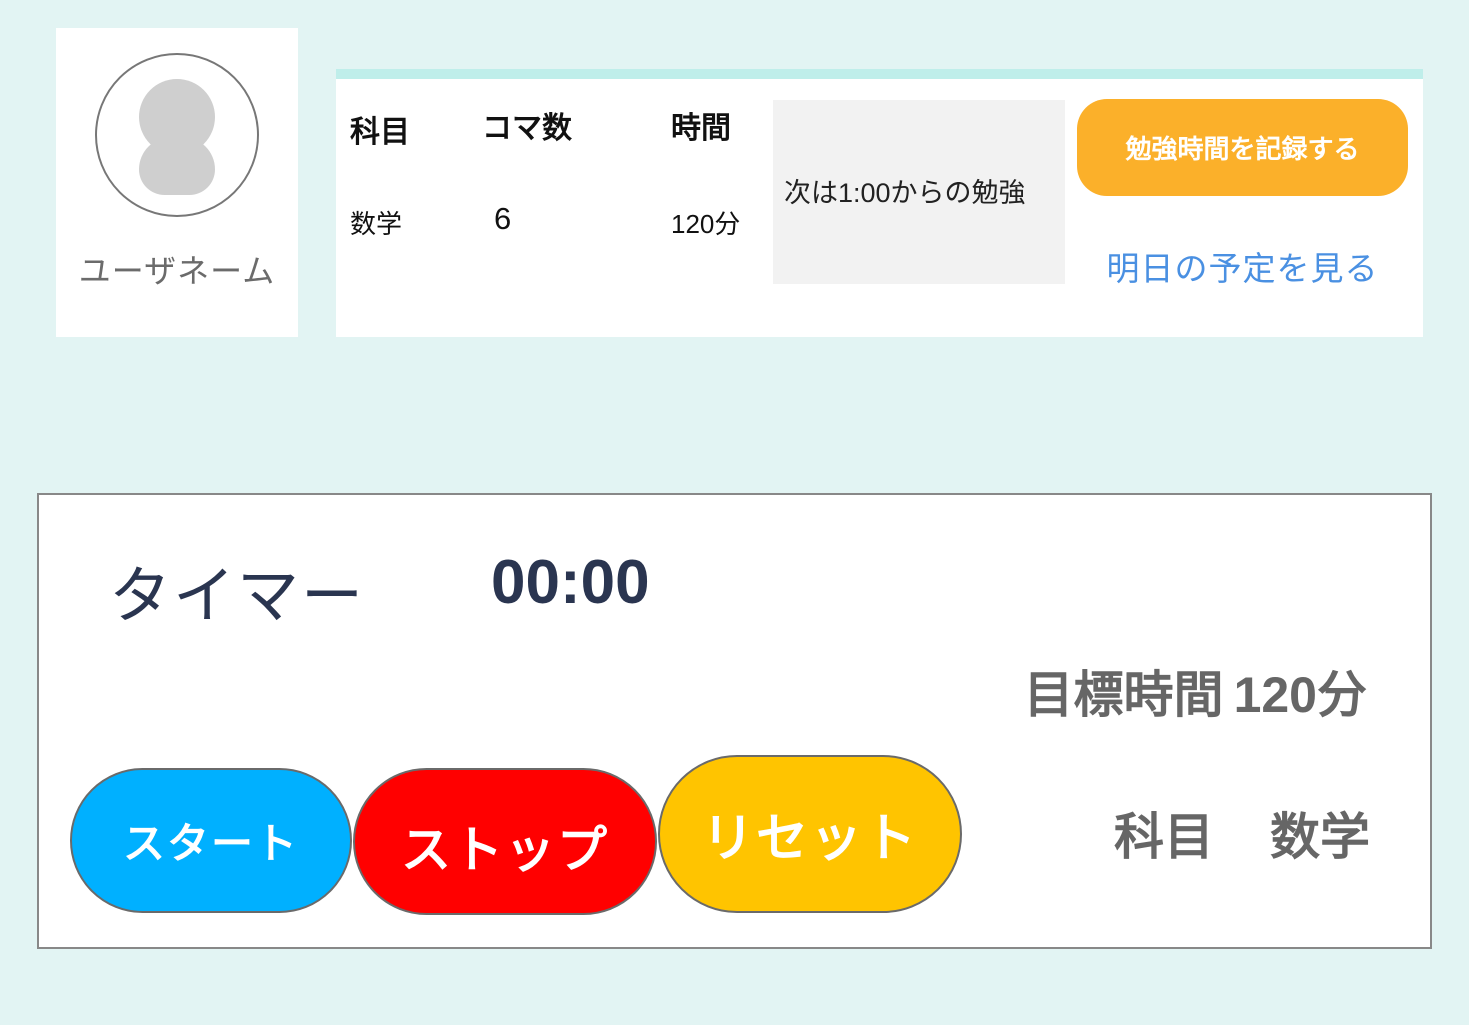 The height and width of the screenshot is (1025, 1469). Describe the element at coordinates (706, 224) in the screenshot. I see `cell-time: 120分` at that location.